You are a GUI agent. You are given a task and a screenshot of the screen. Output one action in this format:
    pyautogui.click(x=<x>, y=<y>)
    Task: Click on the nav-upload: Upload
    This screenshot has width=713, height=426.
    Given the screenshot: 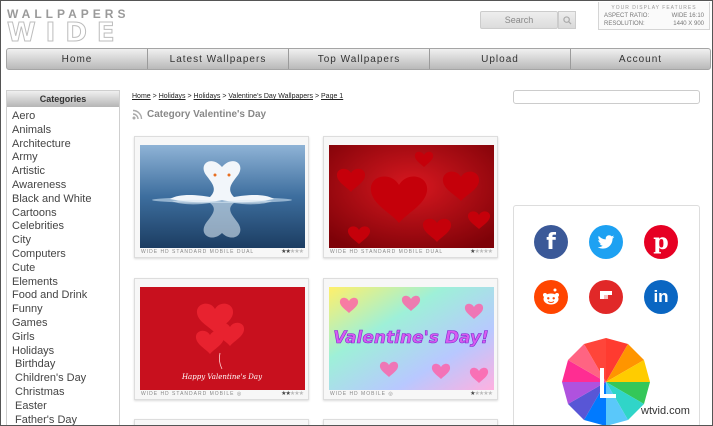 What is the action you would take?
    pyautogui.click(x=500, y=59)
    